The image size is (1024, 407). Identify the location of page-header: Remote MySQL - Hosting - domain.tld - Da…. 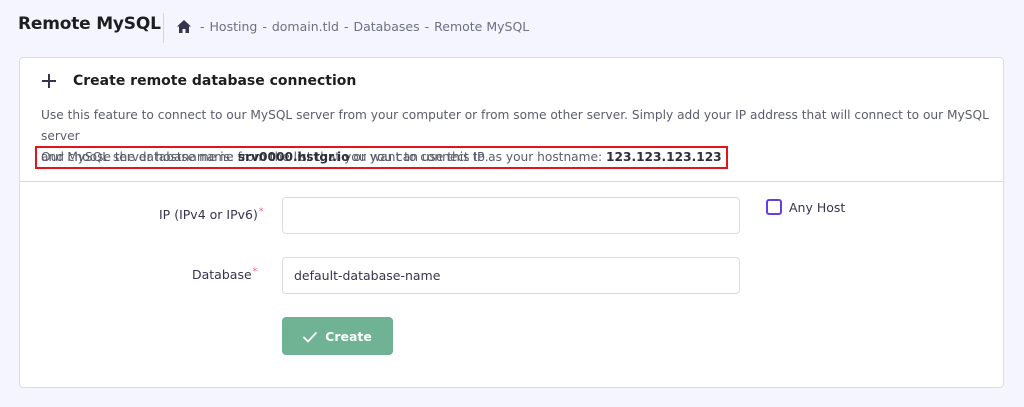
(512, 28).